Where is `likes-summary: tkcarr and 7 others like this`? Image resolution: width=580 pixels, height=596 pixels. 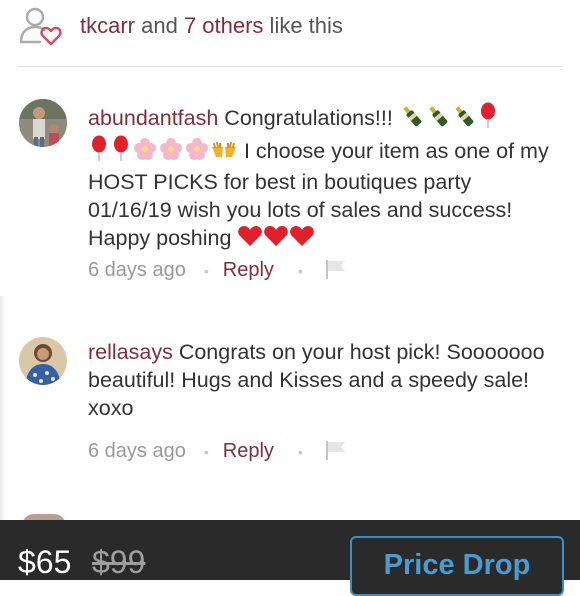
likes-summary: tkcarr and 7 others like this is located at coordinates (290, 33).